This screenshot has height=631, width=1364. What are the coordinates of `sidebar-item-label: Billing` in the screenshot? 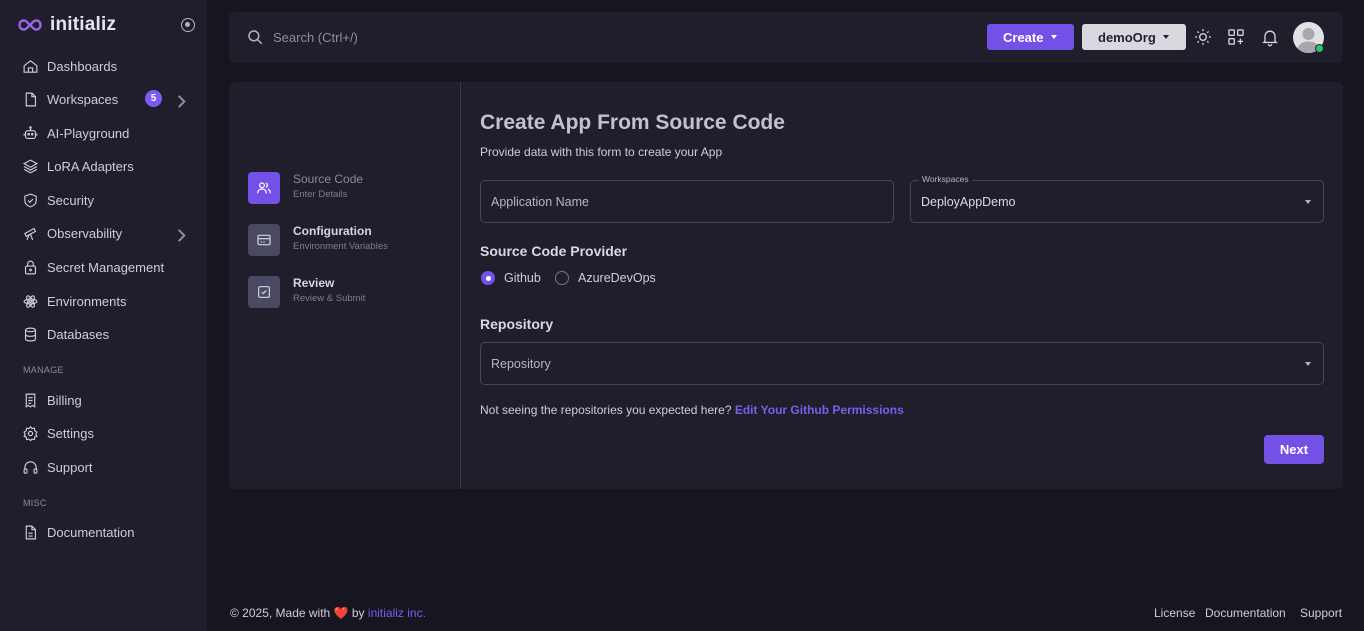 It's located at (64, 400).